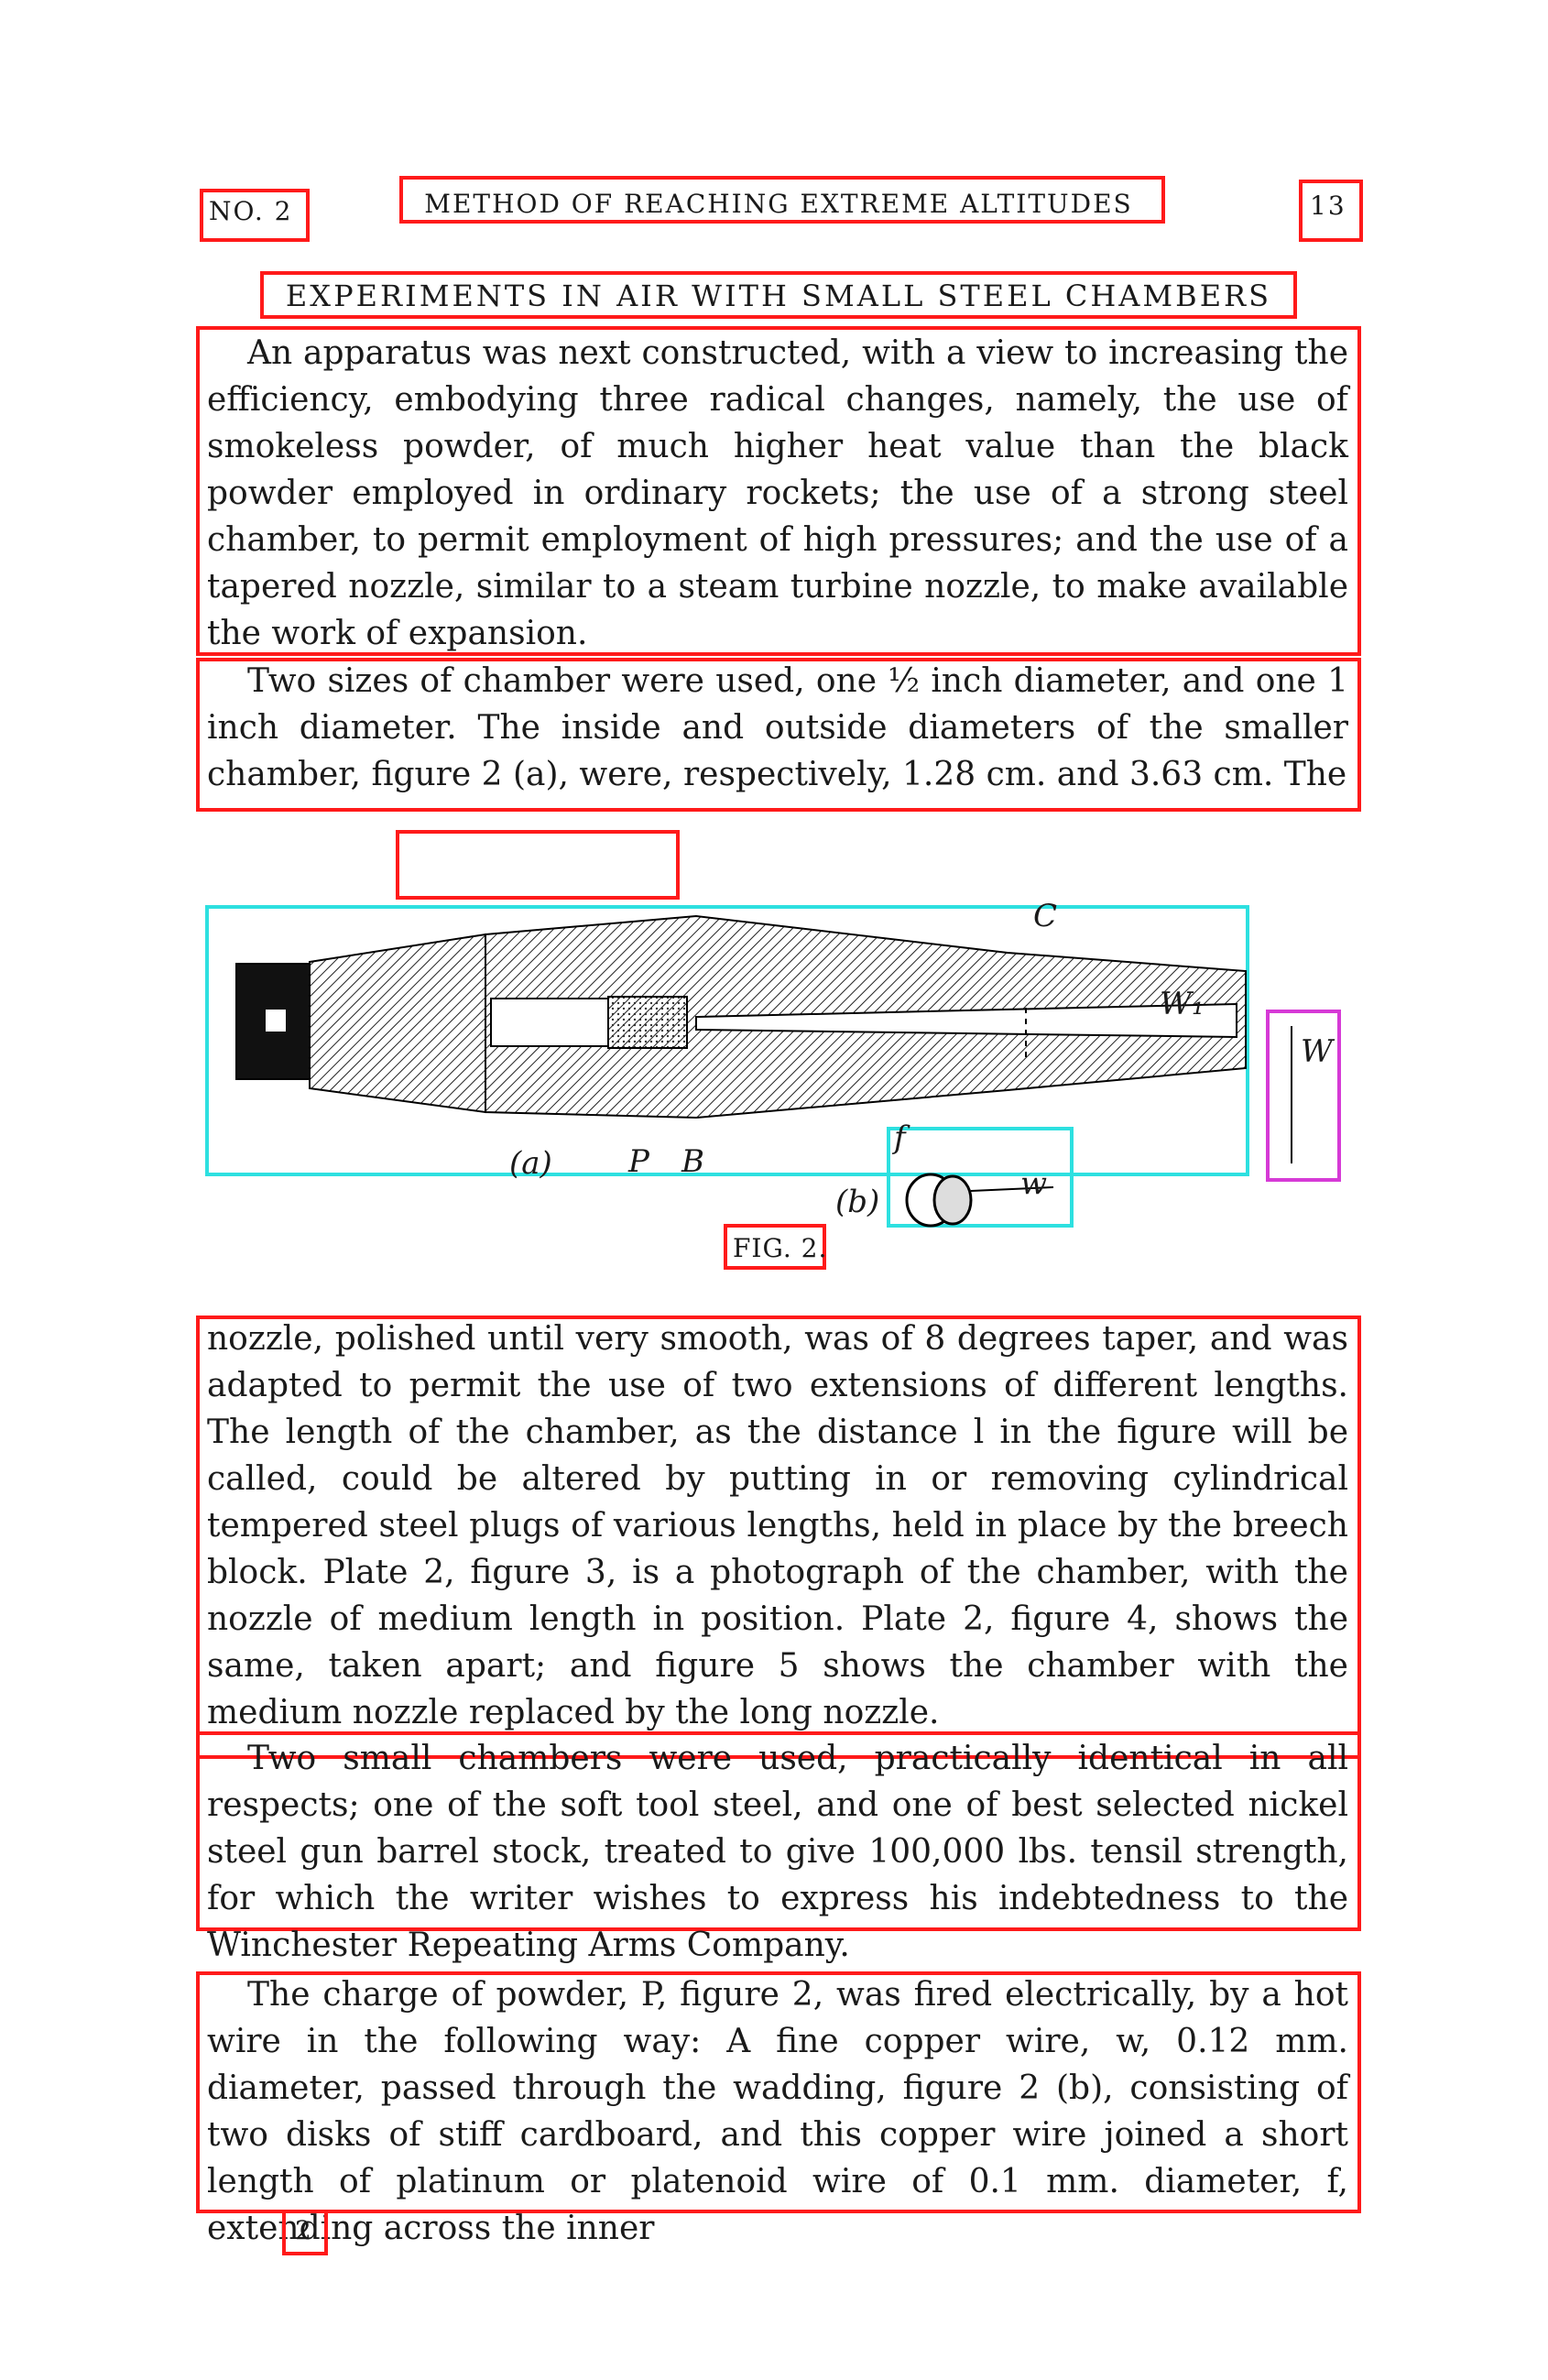 This screenshot has width=1548, height=2380. I want to click on breech-cap-inner, so click(276, 1021).